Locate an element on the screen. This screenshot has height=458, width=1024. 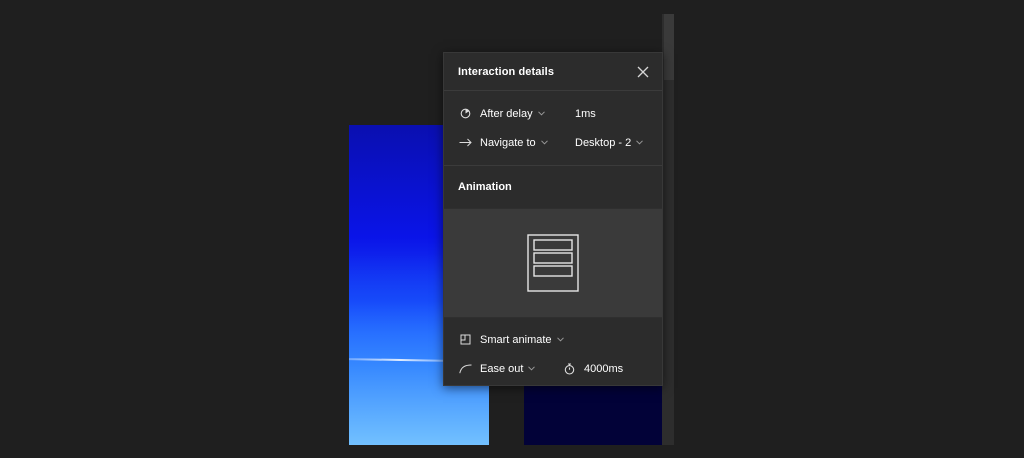
destination-dropdown: Desktop - 2 is located at coordinates (609, 142).